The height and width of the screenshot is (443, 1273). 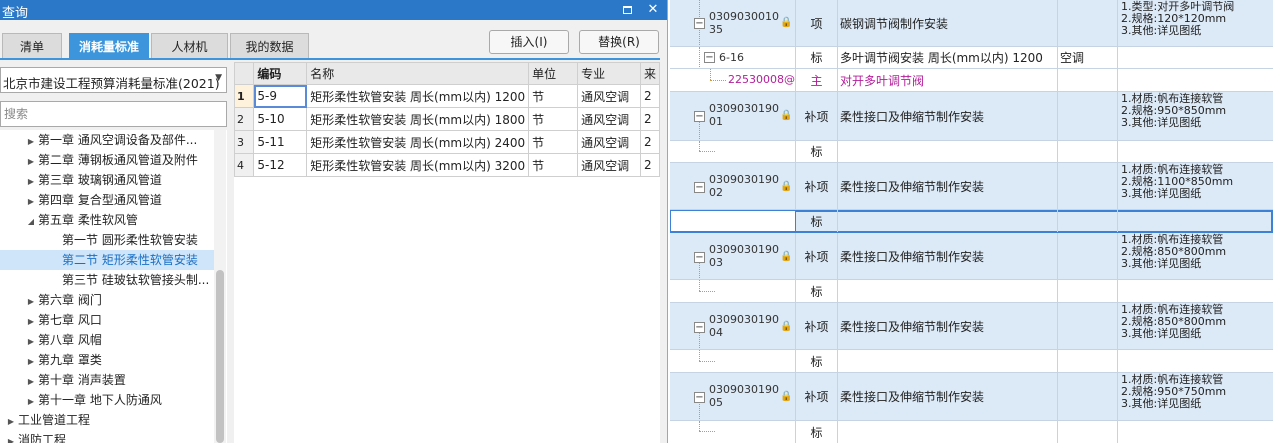 I want to click on cell-code: − 0309030190 05 🔒, so click(x=733, y=396).